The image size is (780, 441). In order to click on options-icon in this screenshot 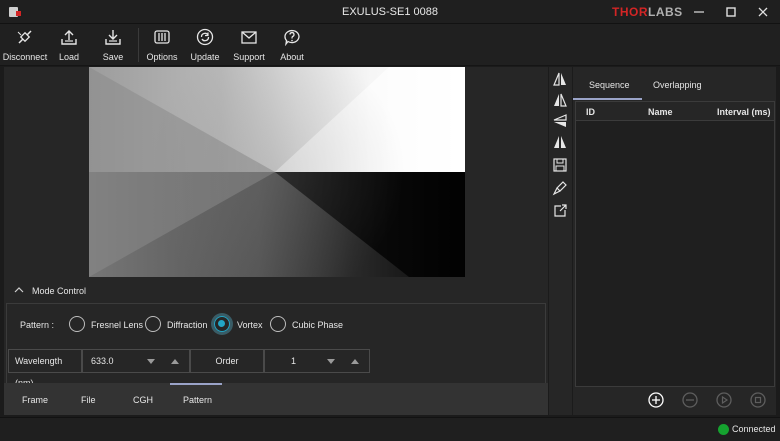, I will do `click(162, 37)`.